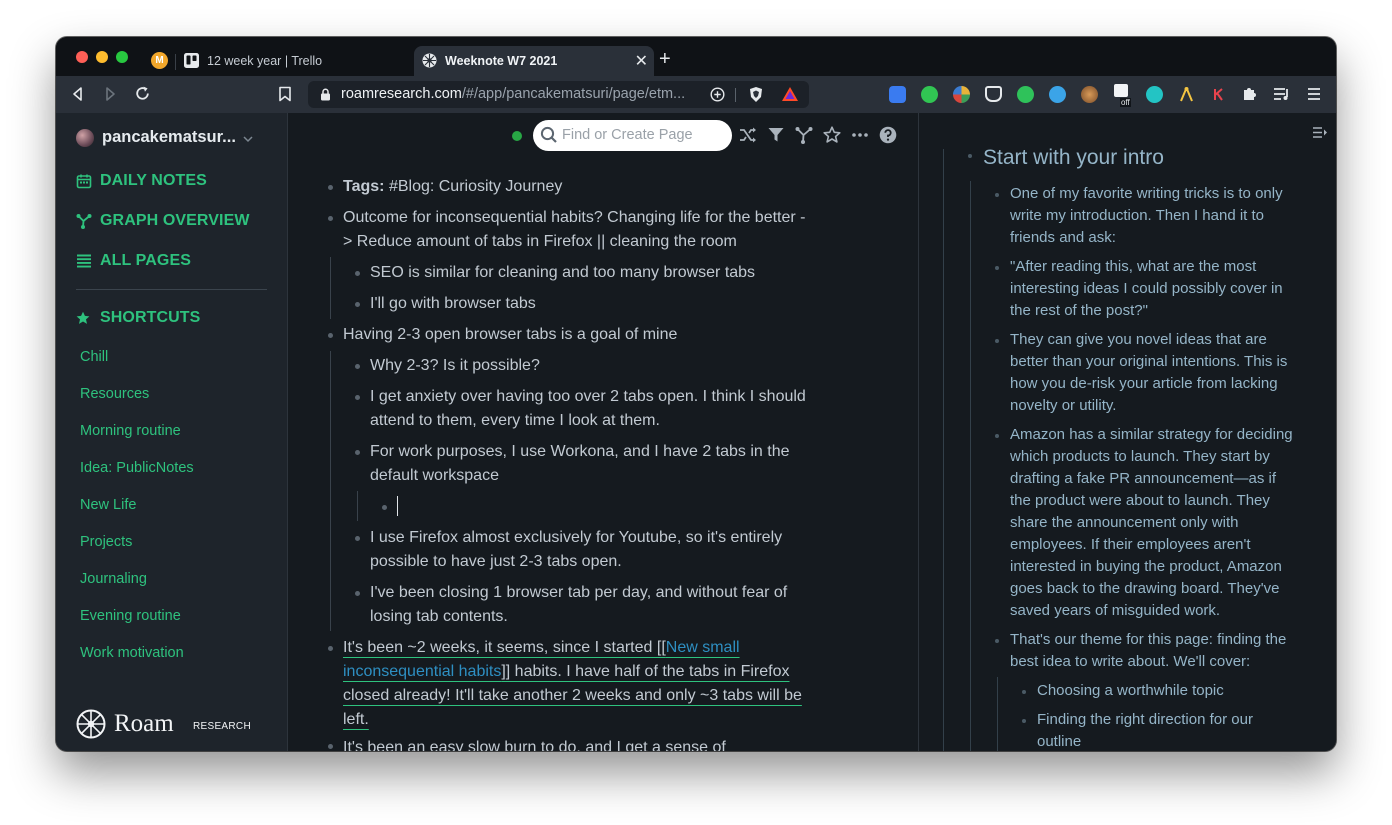 The width and height of the screenshot is (1392, 825). What do you see at coordinates (1186, 94) in the screenshot?
I see `extension-person-icon` at bounding box center [1186, 94].